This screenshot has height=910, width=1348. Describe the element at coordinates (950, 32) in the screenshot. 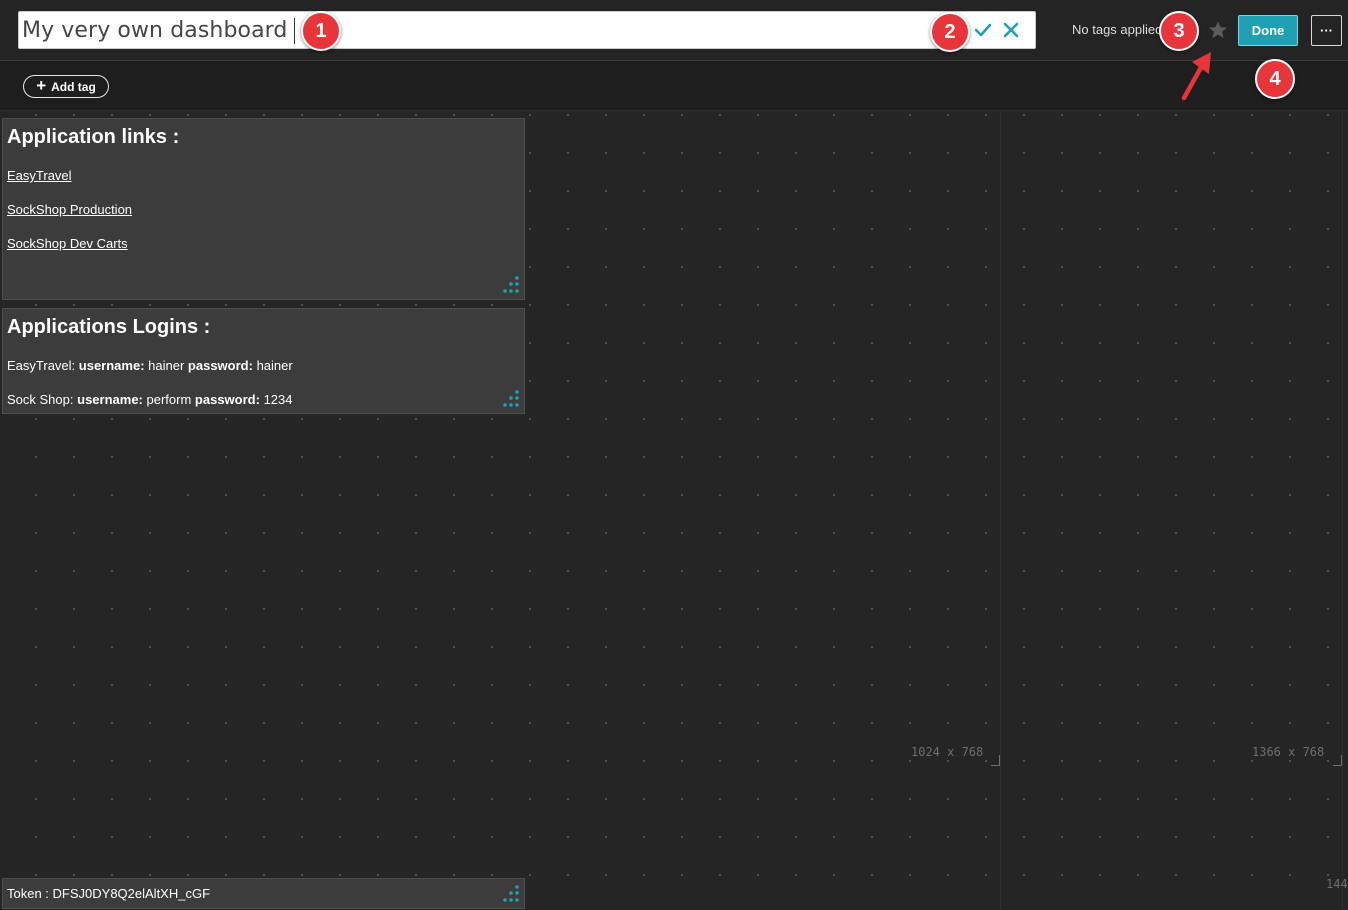

I see `callout-marker-2: 2` at that location.